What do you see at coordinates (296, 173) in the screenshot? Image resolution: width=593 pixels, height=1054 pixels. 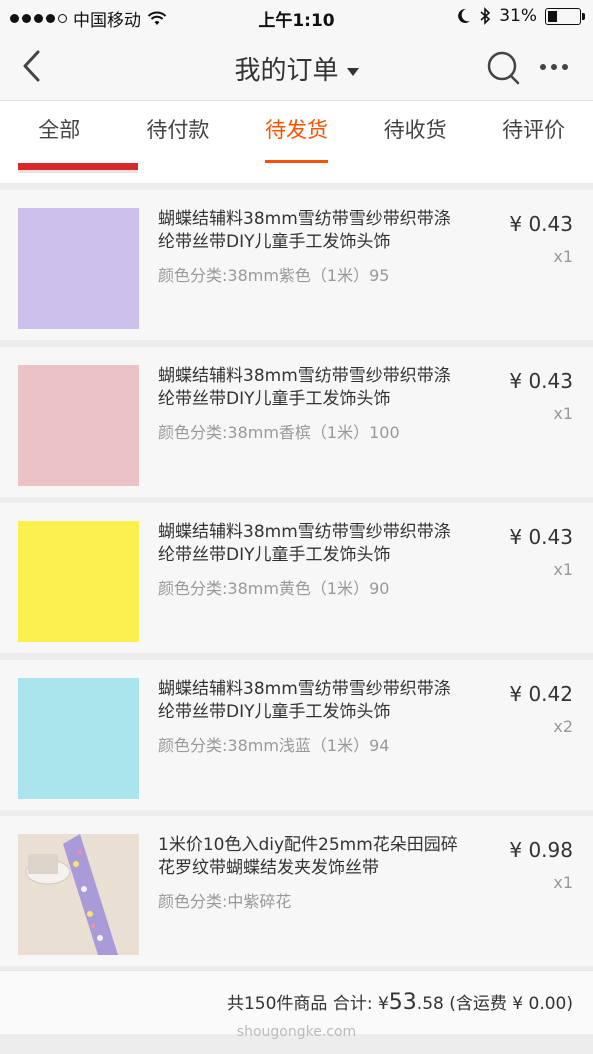 I see `previous-item-partial` at bounding box center [296, 173].